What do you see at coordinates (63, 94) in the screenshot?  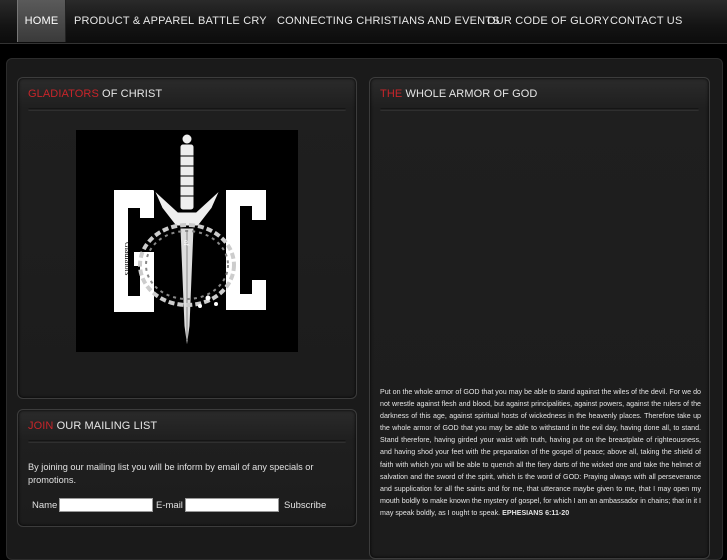 I see `title-accent: GLADIATORS` at bounding box center [63, 94].